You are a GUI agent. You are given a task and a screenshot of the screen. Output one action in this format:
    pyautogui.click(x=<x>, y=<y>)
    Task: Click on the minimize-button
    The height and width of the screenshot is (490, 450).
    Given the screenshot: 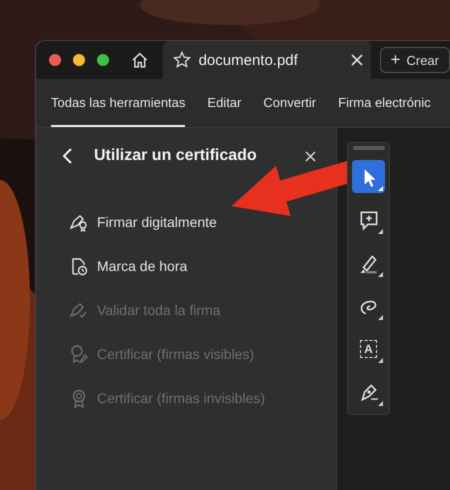 What is the action you would take?
    pyautogui.click(x=79, y=60)
    